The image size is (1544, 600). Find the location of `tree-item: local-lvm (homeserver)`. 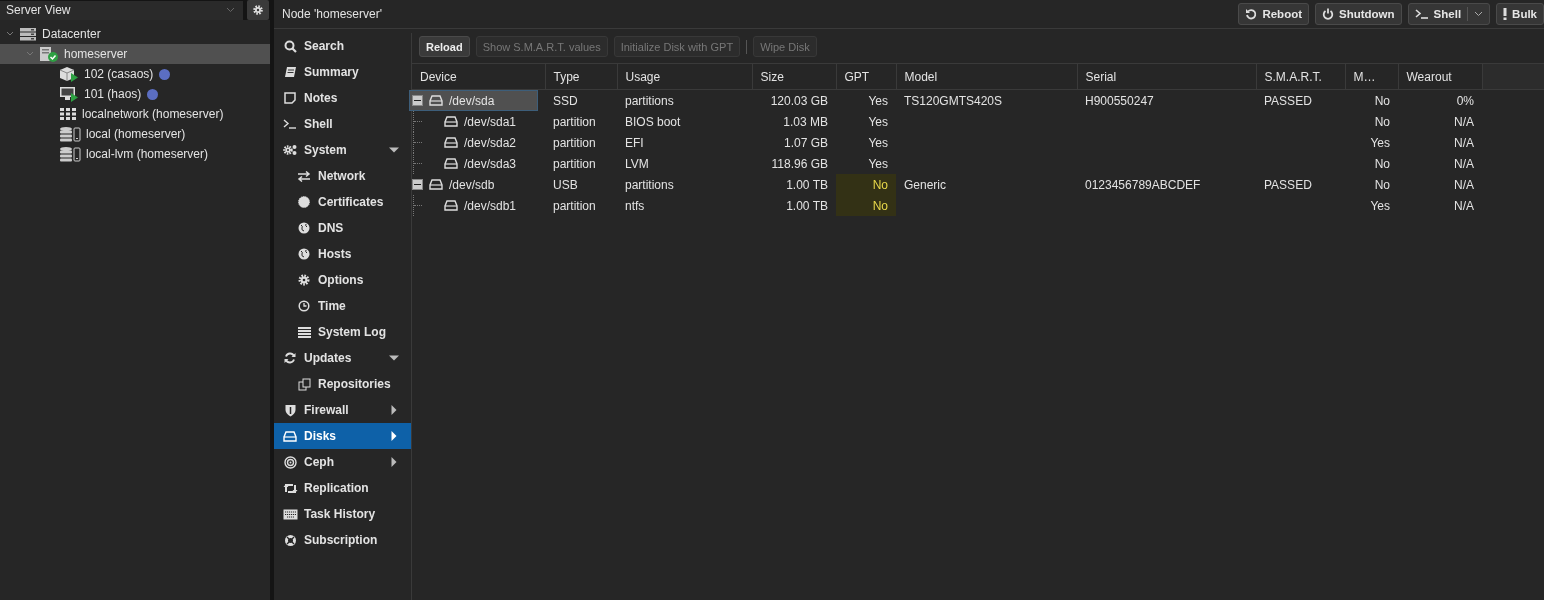

tree-item: local-lvm (homeserver) is located at coordinates (135, 154).